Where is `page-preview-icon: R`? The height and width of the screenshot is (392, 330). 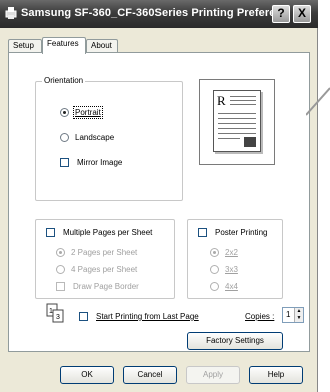
page-preview-icon: R is located at coordinates (237, 121).